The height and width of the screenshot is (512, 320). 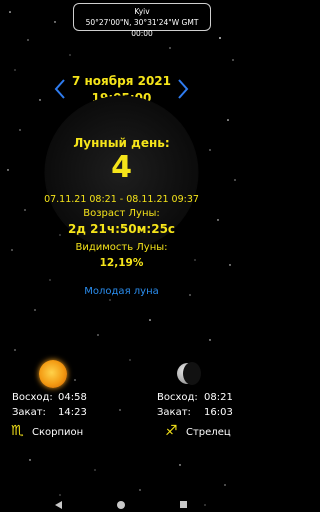 I want to click on moon-phase-link: Молодая луна, so click(x=121, y=291).